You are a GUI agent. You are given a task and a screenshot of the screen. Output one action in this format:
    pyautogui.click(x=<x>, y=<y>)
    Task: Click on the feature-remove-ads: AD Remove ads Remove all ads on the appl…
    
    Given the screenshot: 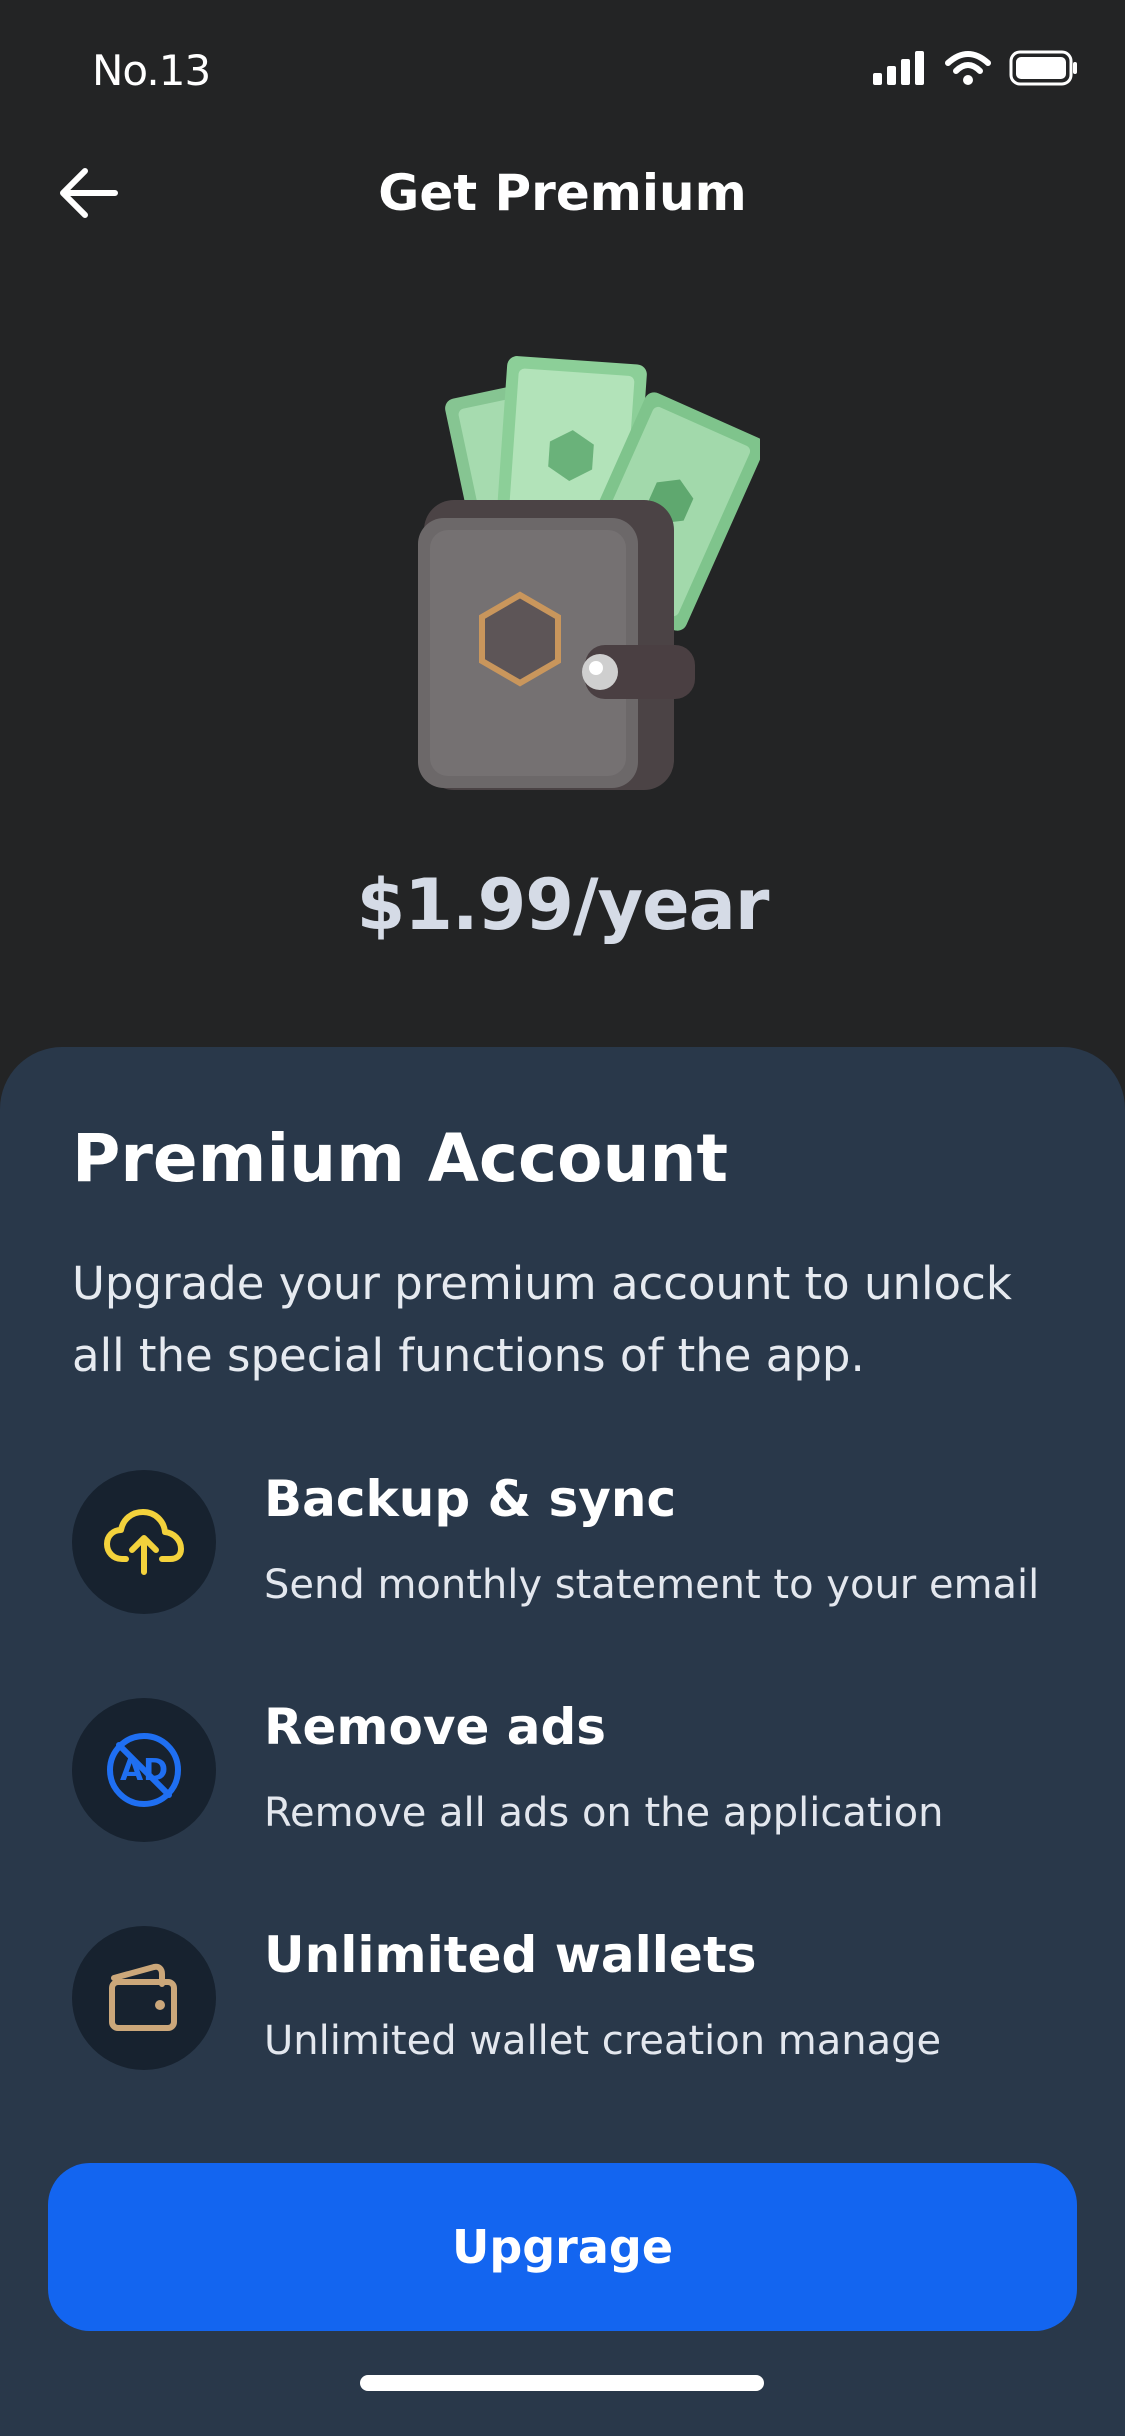 What is the action you would take?
    pyautogui.click(x=572, y=1773)
    